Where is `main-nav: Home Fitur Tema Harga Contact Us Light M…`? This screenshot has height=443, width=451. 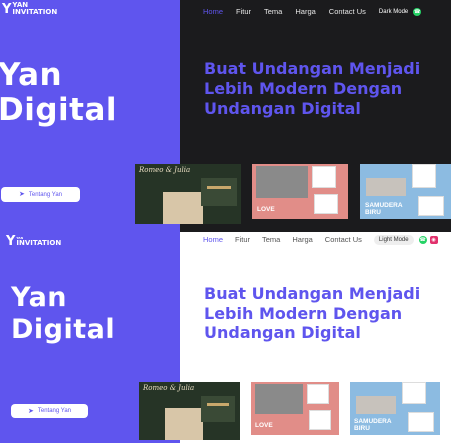
main-nav: Home Fitur Tema Harga Contact Us Light M… is located at coordinates (320, 239).